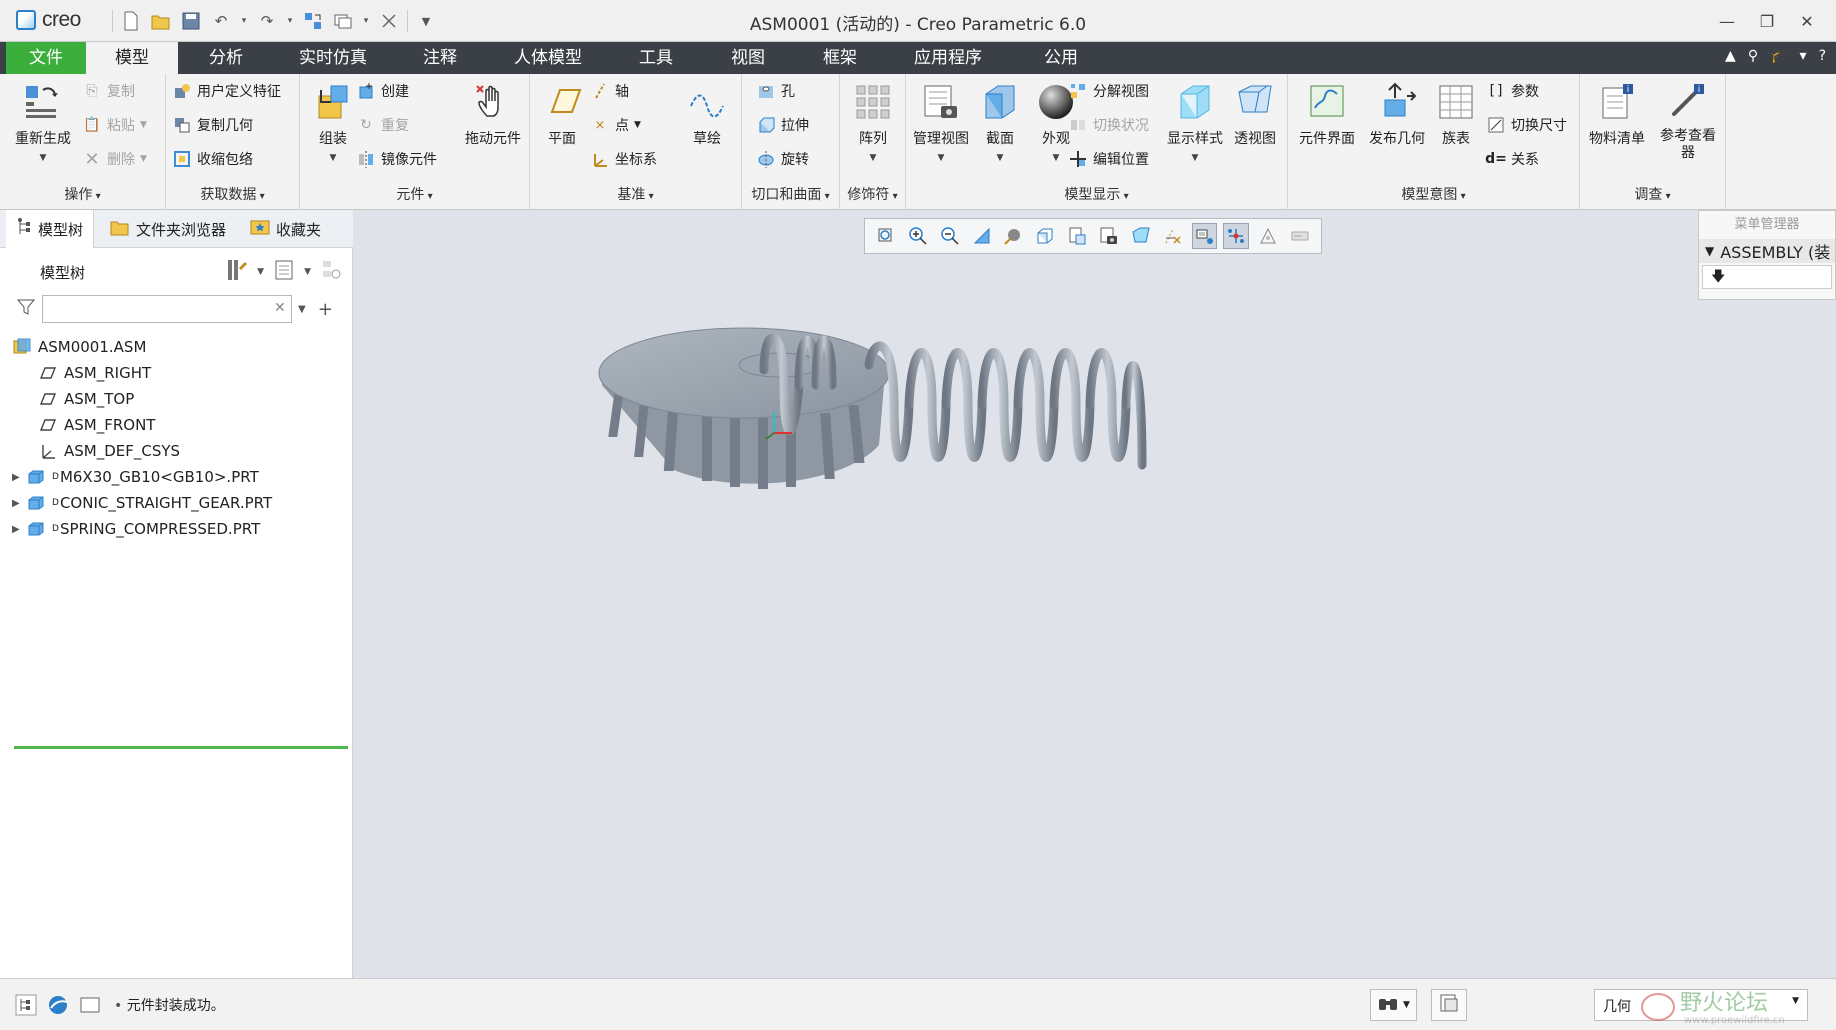  Describe the element at coordinates (1807, 21) in the screenshot. I see `close-icon: ✕` at that location.